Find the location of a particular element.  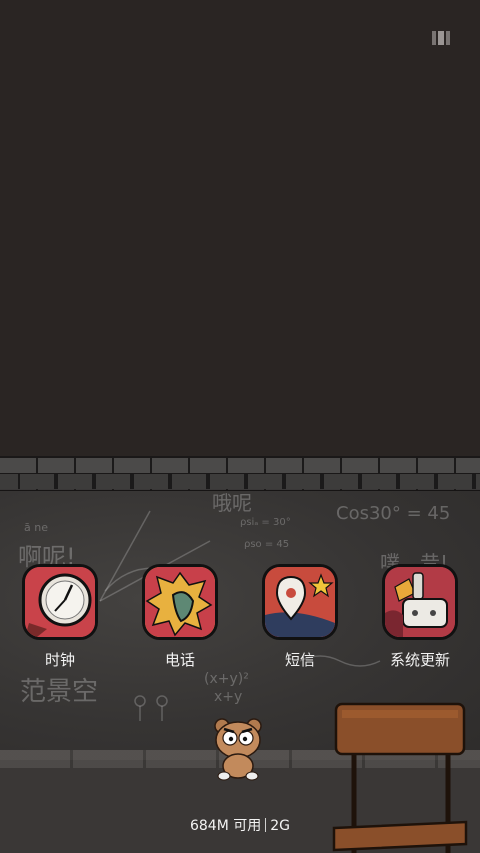

app-clock: 时钟 is located at coordinates (60, 617).